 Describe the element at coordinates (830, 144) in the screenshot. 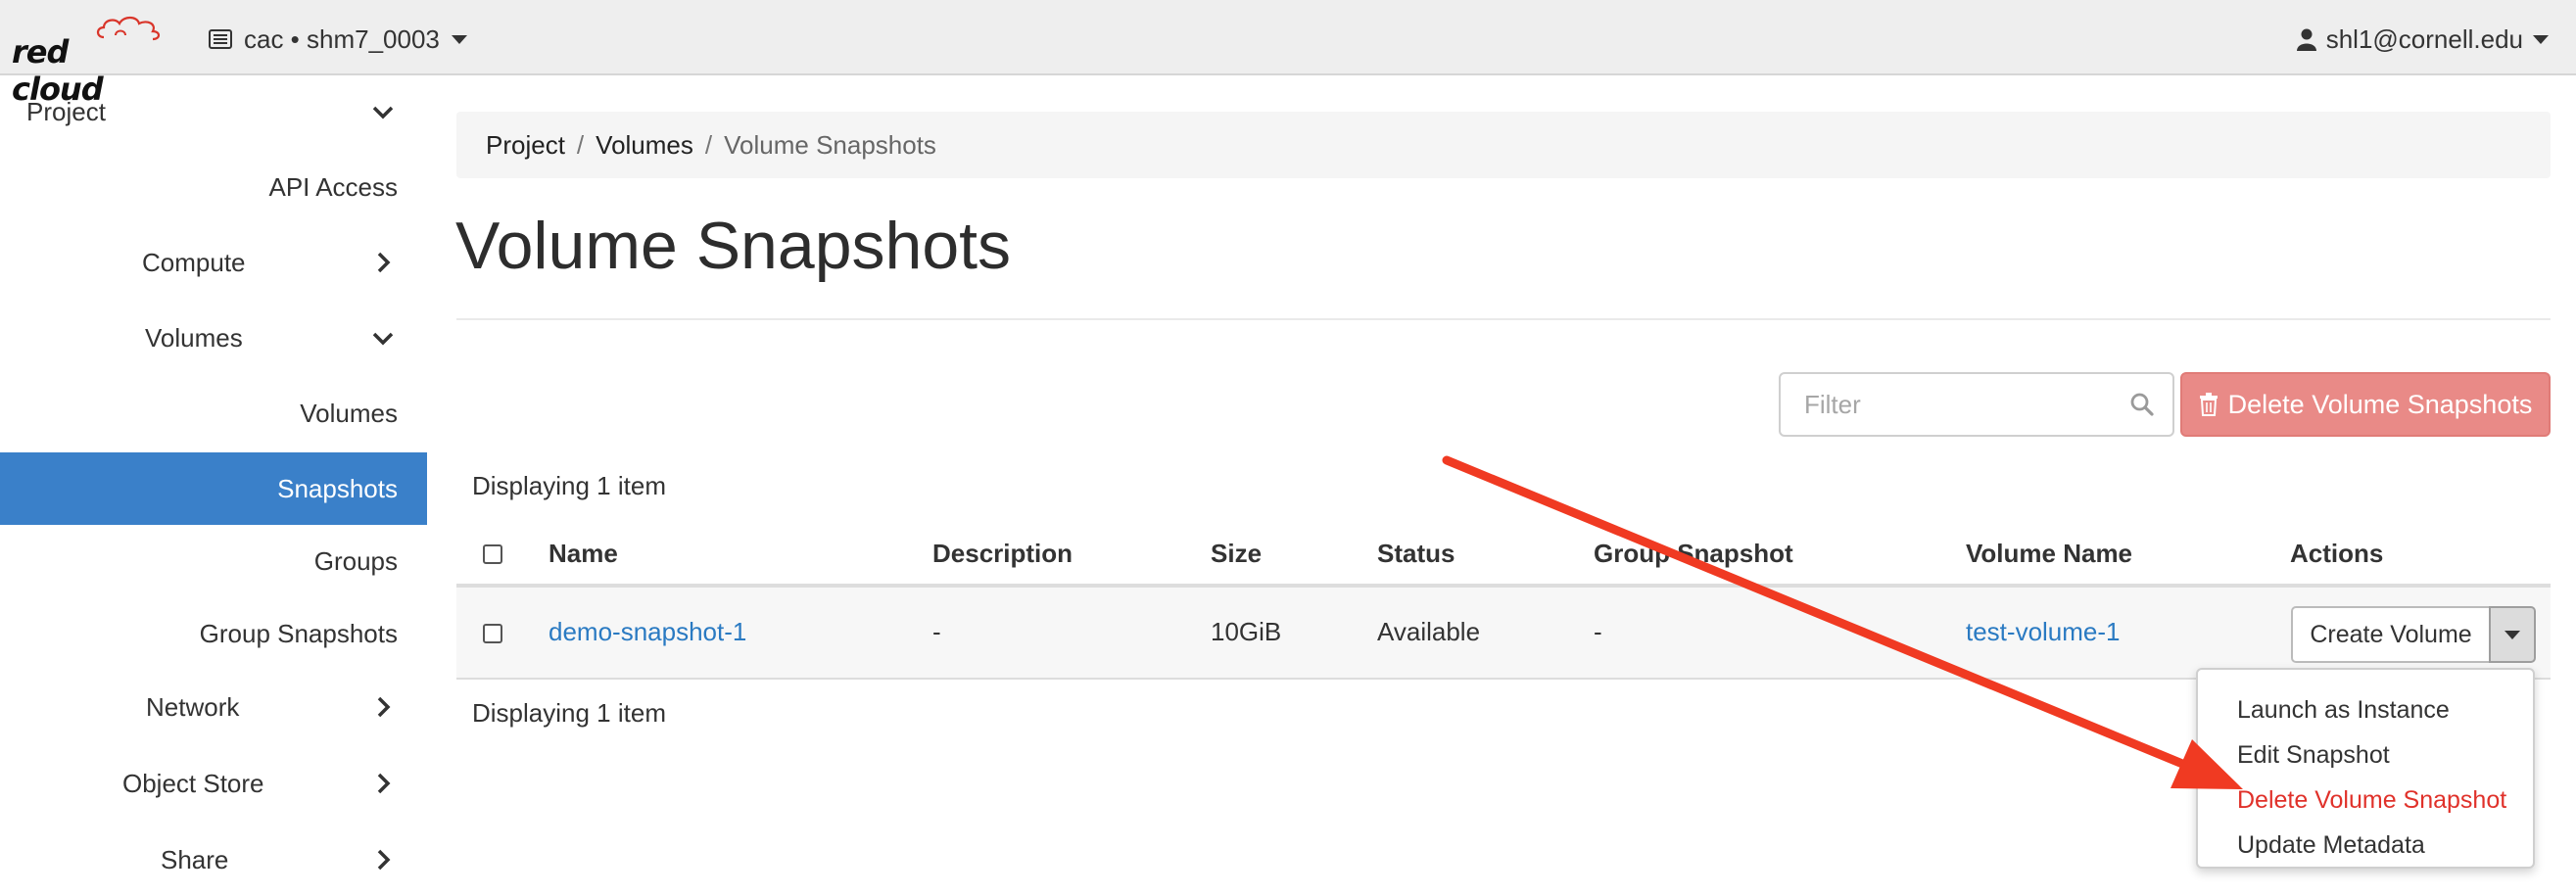

I see `breadcrumb-current: Volume Snapshots` at that location.